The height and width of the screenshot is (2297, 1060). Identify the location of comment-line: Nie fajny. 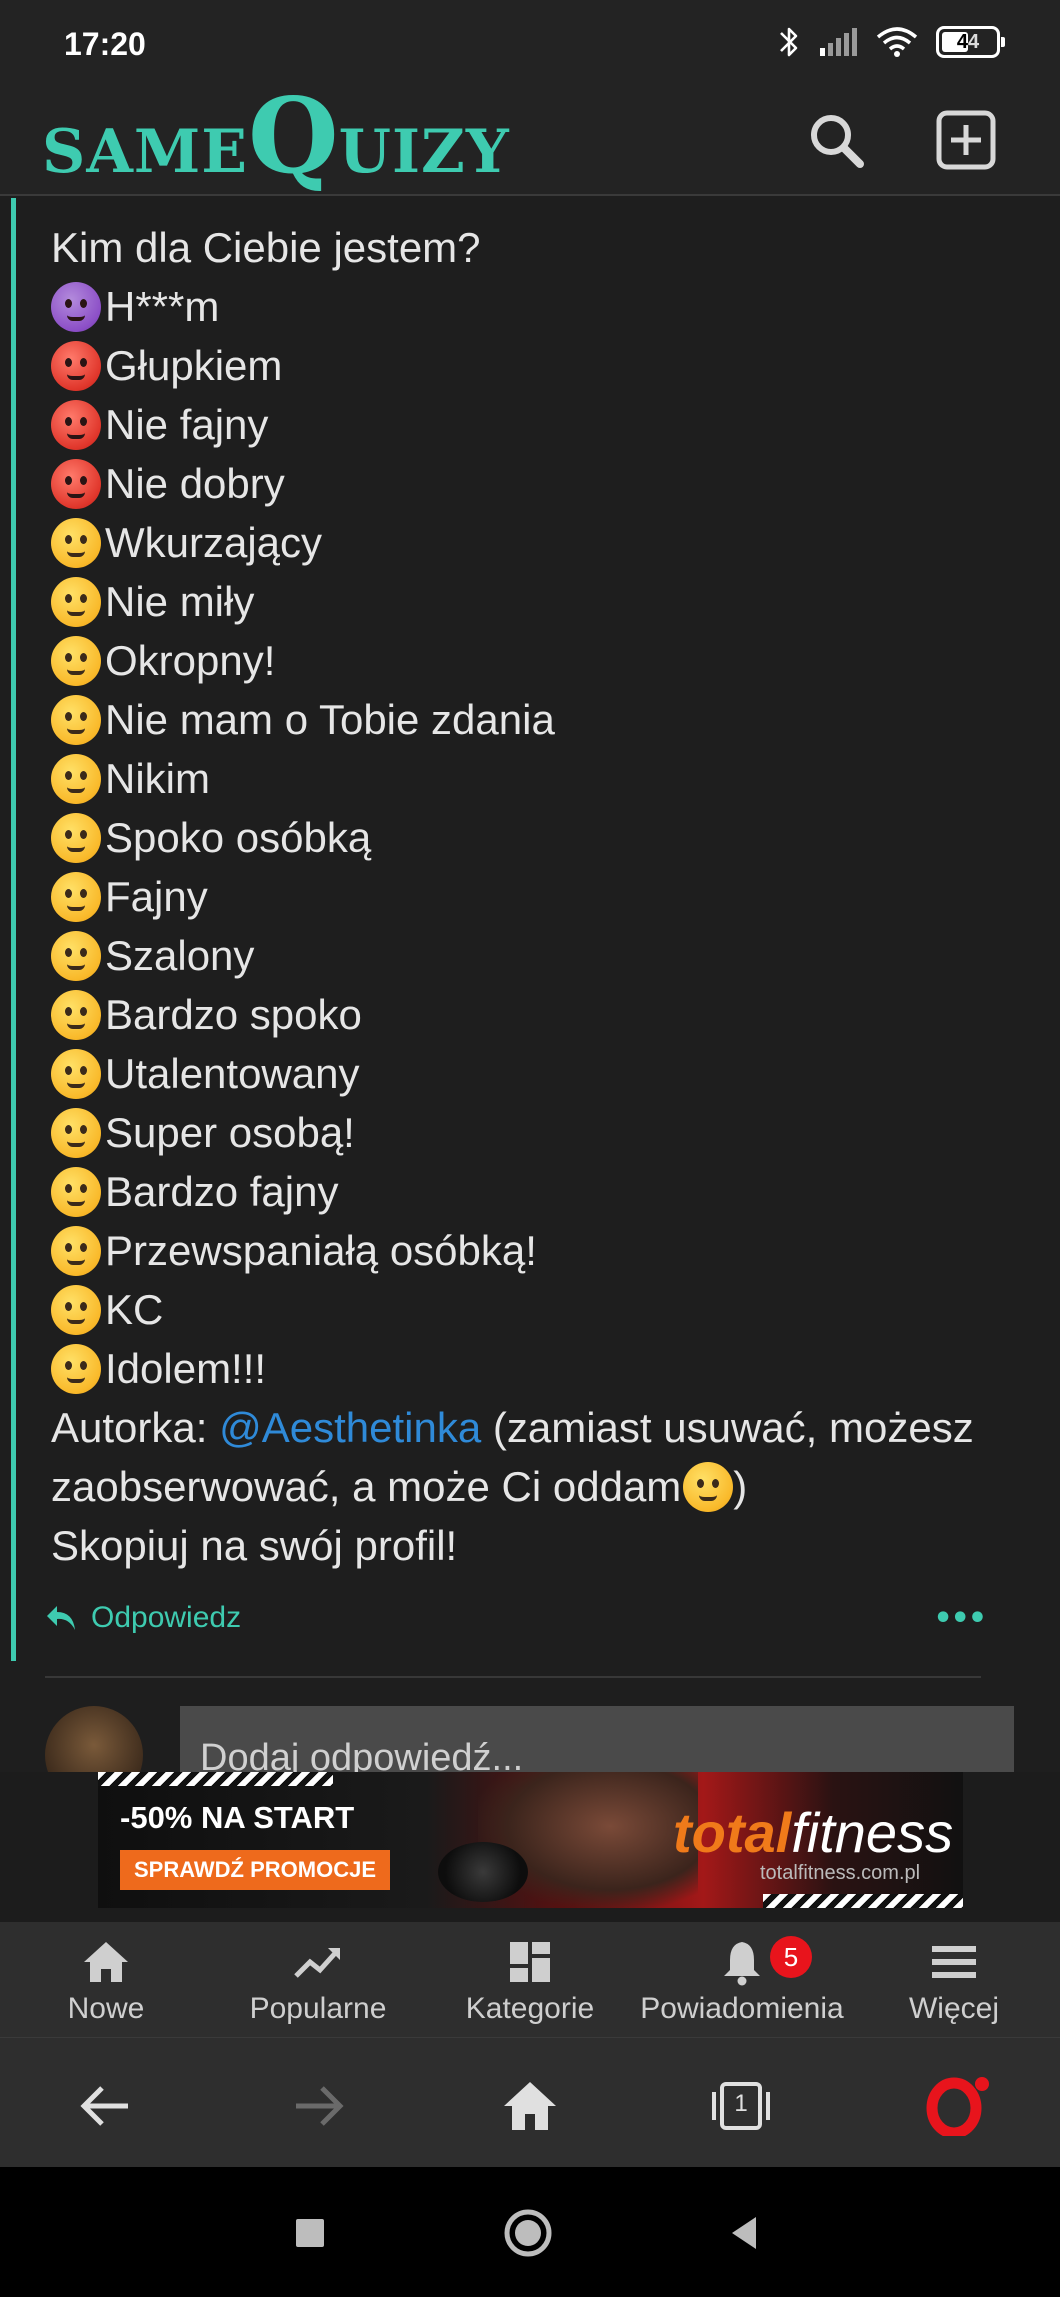
(531, 424).